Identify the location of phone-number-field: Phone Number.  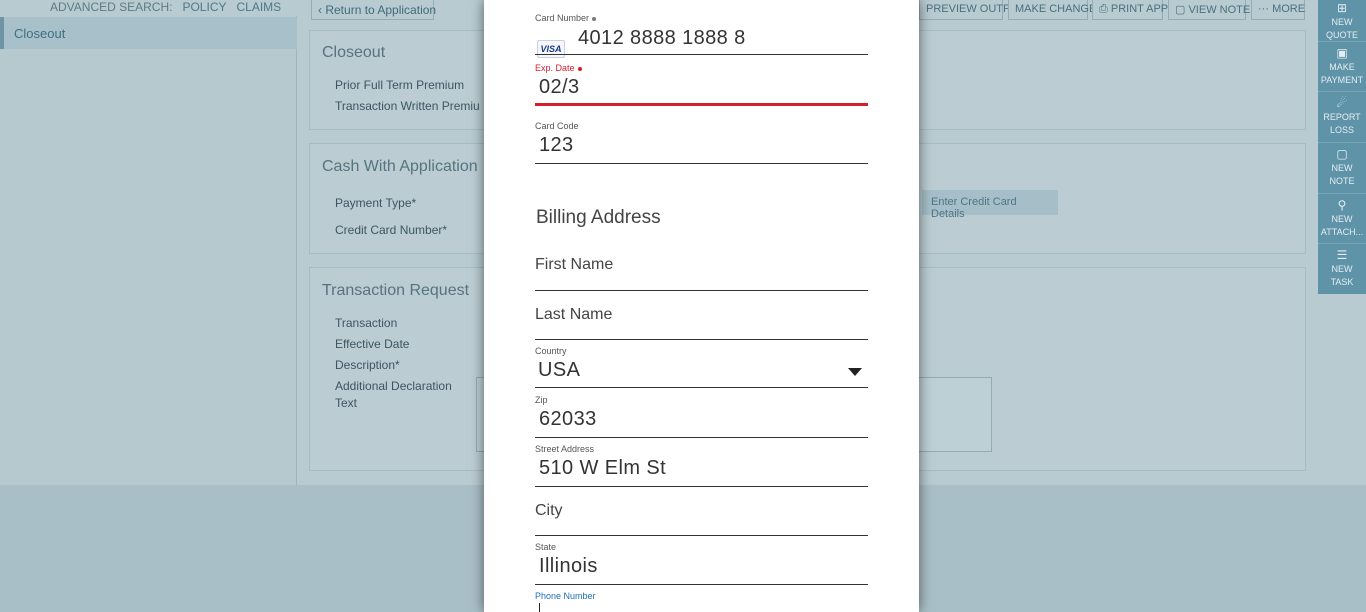
(701, 601).